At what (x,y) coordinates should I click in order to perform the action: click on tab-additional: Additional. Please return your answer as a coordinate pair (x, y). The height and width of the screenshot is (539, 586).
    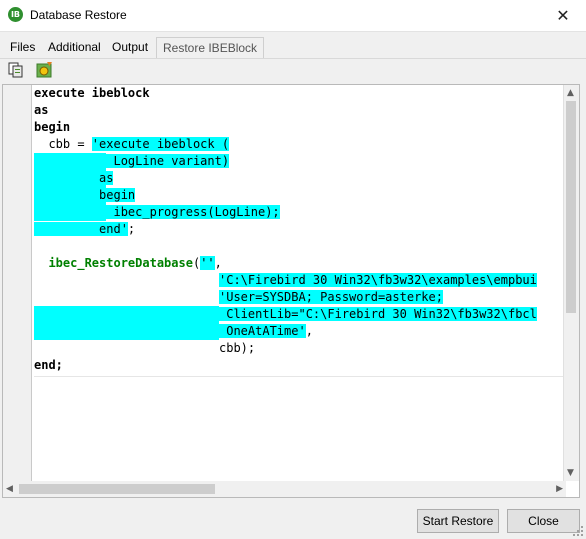
    Looking at the image, I should click on (74, 47).